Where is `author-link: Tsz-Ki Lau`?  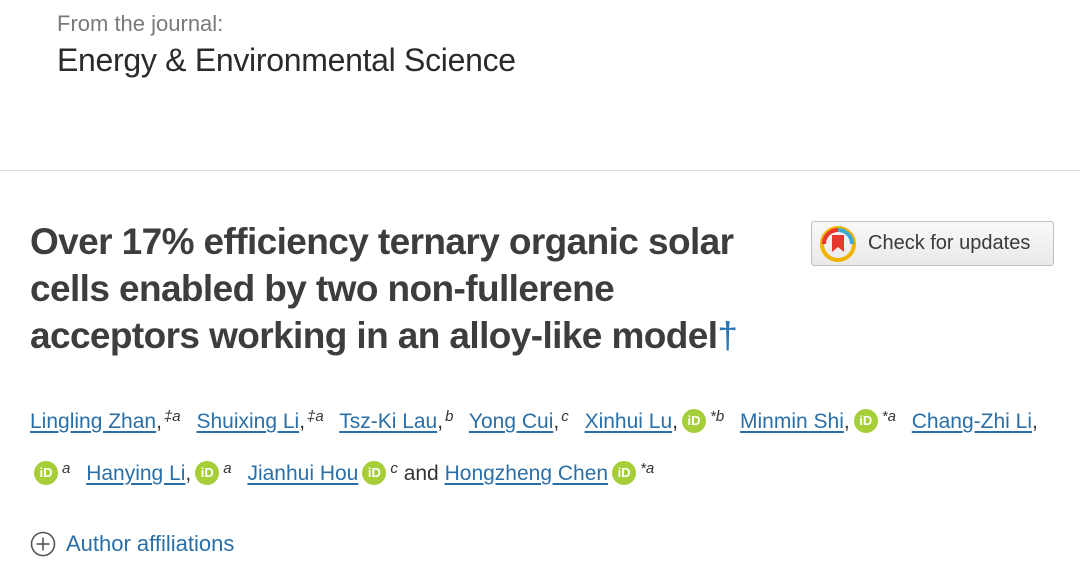
author-link: Tsz-Ki Lau is located at coordinates (388, 421).